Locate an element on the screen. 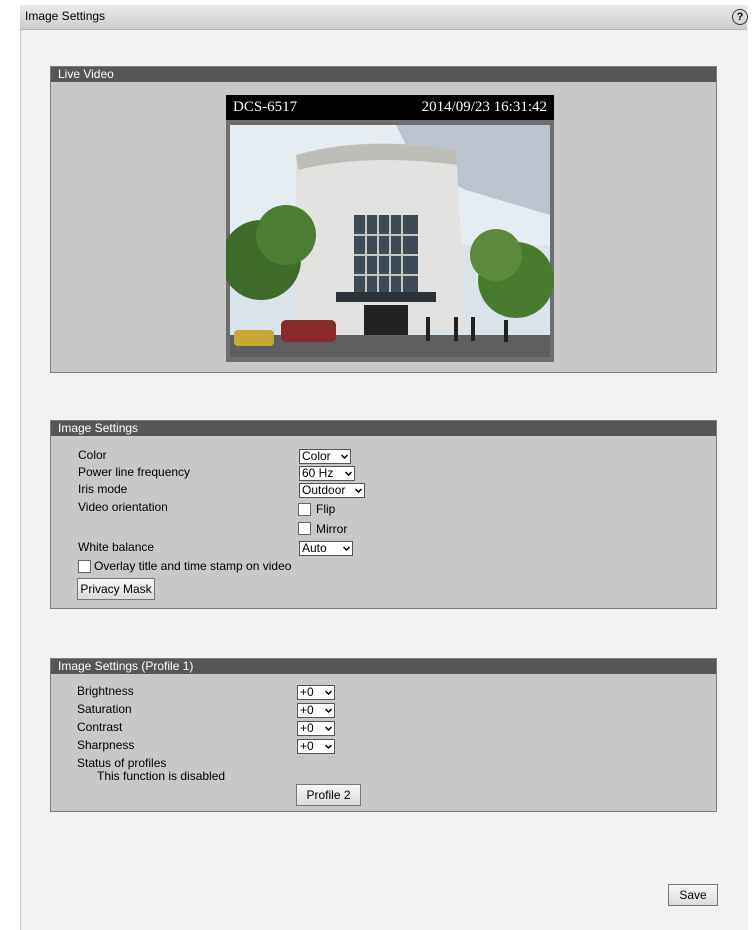  video-overlay-bar: DCS-6517 2014/09/23 16:31:42 is located at coordinates (390, 107).